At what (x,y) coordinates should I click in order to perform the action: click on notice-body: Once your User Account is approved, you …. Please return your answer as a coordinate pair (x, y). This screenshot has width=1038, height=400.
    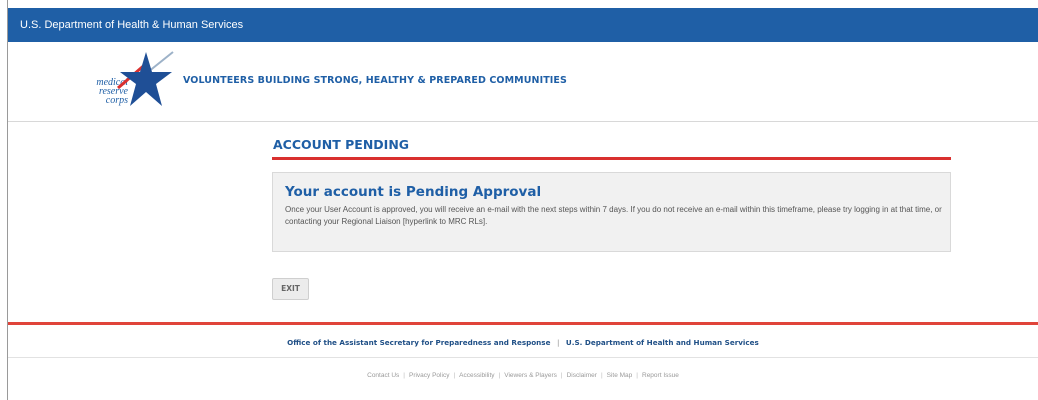
    Looking at the image, I should click on (613, 215).